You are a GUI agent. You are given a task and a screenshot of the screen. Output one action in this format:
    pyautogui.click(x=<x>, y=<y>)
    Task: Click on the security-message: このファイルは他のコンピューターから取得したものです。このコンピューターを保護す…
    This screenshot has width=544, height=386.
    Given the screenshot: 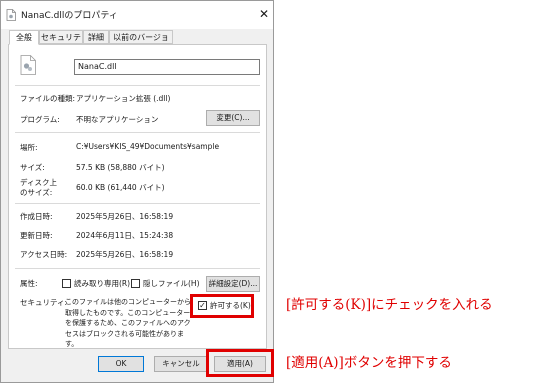 What is the action you would take?
    pyautogui.click(x=128, y=323)
    